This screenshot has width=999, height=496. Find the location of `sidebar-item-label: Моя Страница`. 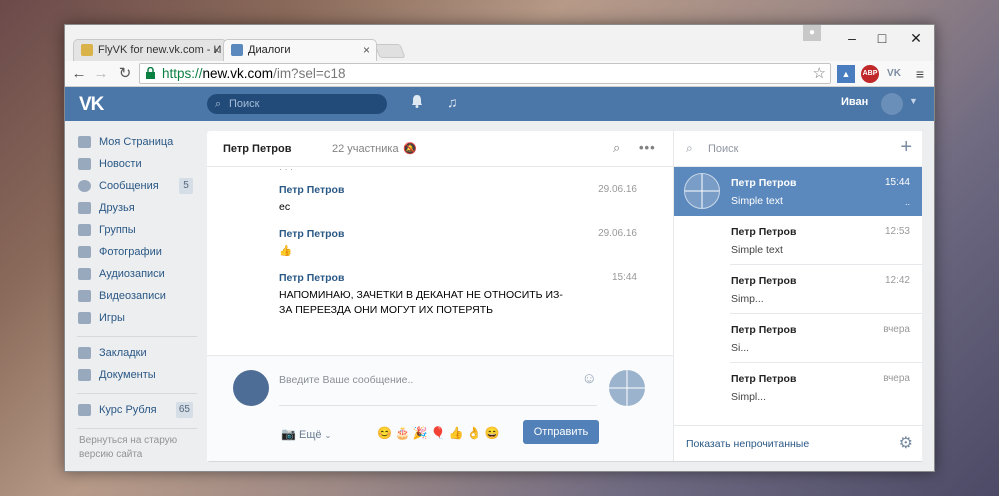

sidebar-item-label: Моя Страница is located at coordinates (136, 142).